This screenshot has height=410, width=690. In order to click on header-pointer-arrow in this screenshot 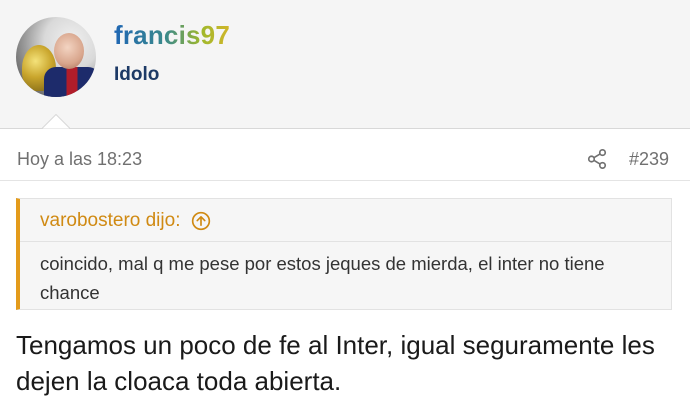, I will do `click(56, 121)`.